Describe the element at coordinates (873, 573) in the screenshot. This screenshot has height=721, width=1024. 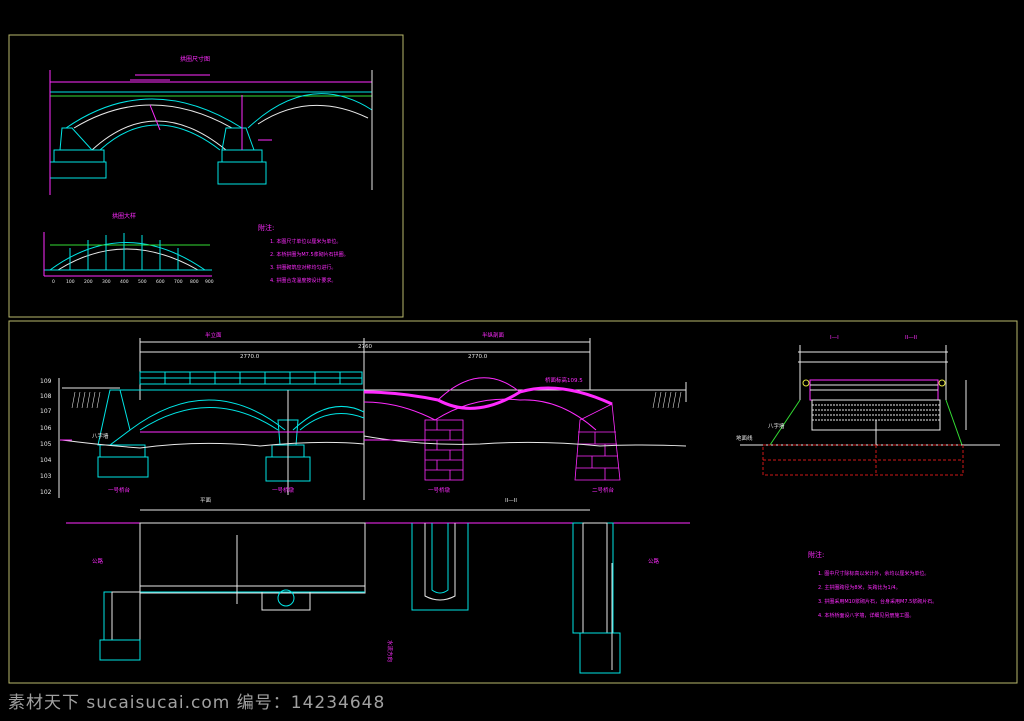
I see `svg-text: 1. 图中尺寸除标高以米计外，余均以厘米为单位。` at that location.